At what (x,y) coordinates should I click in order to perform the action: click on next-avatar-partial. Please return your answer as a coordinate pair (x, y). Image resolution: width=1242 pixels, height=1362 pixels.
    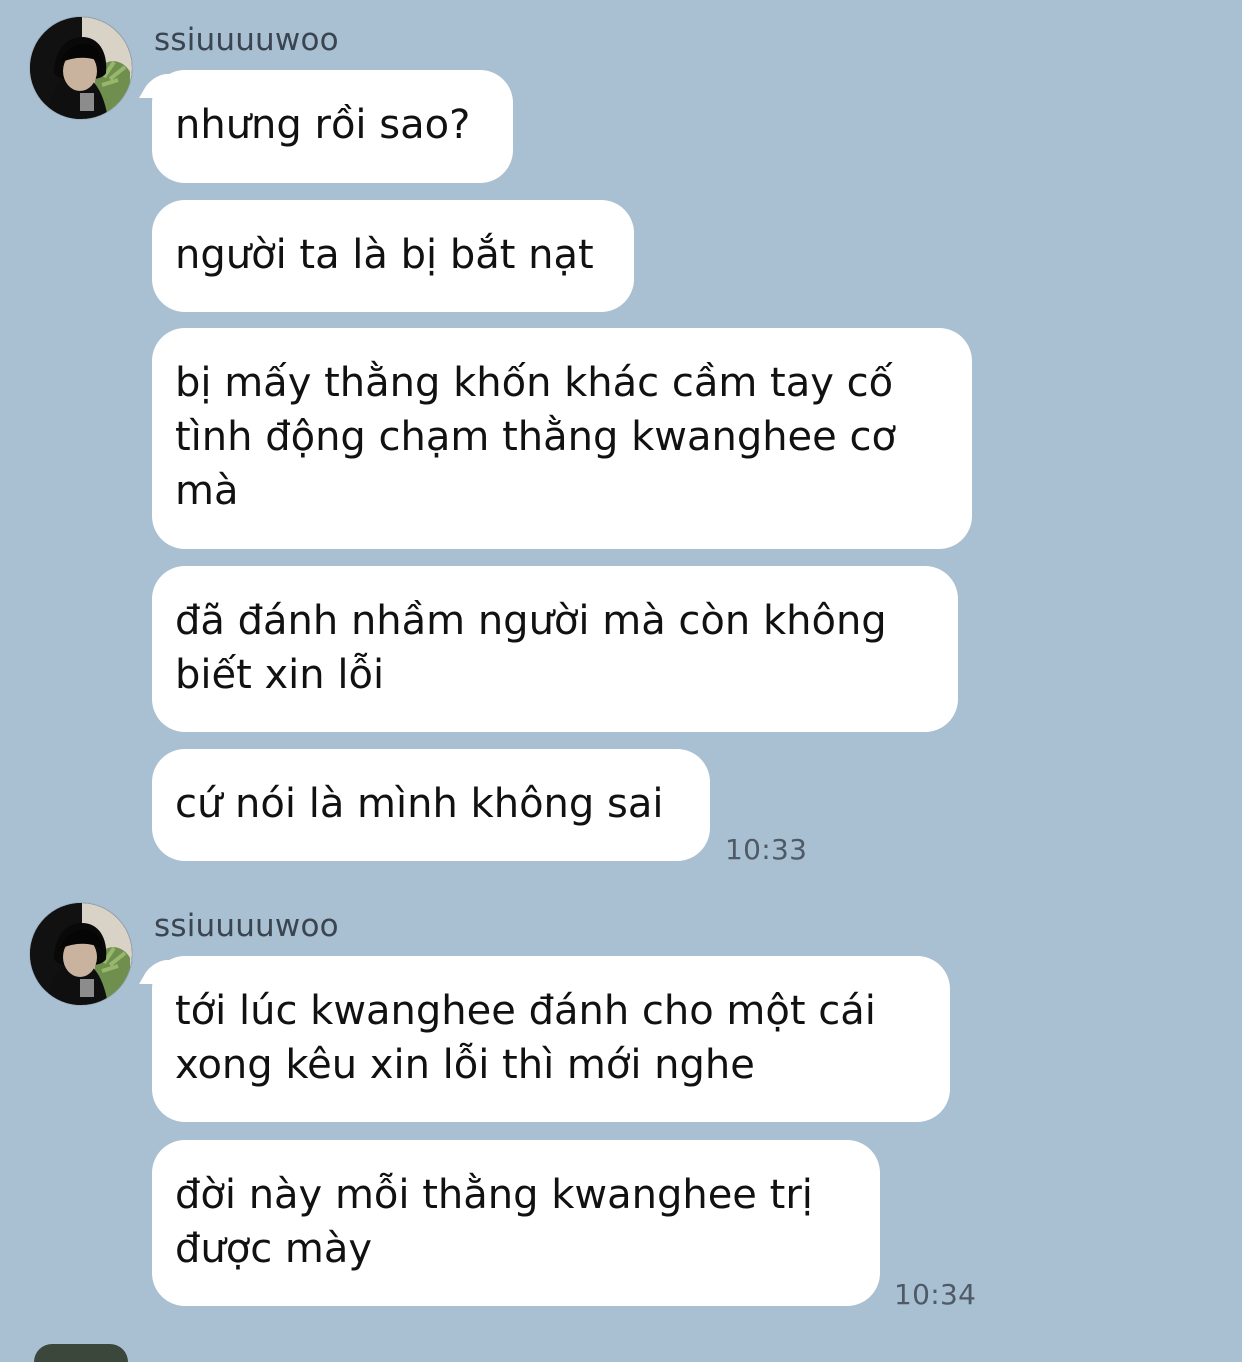
    Looking at the image, I should click on (81, 1353).